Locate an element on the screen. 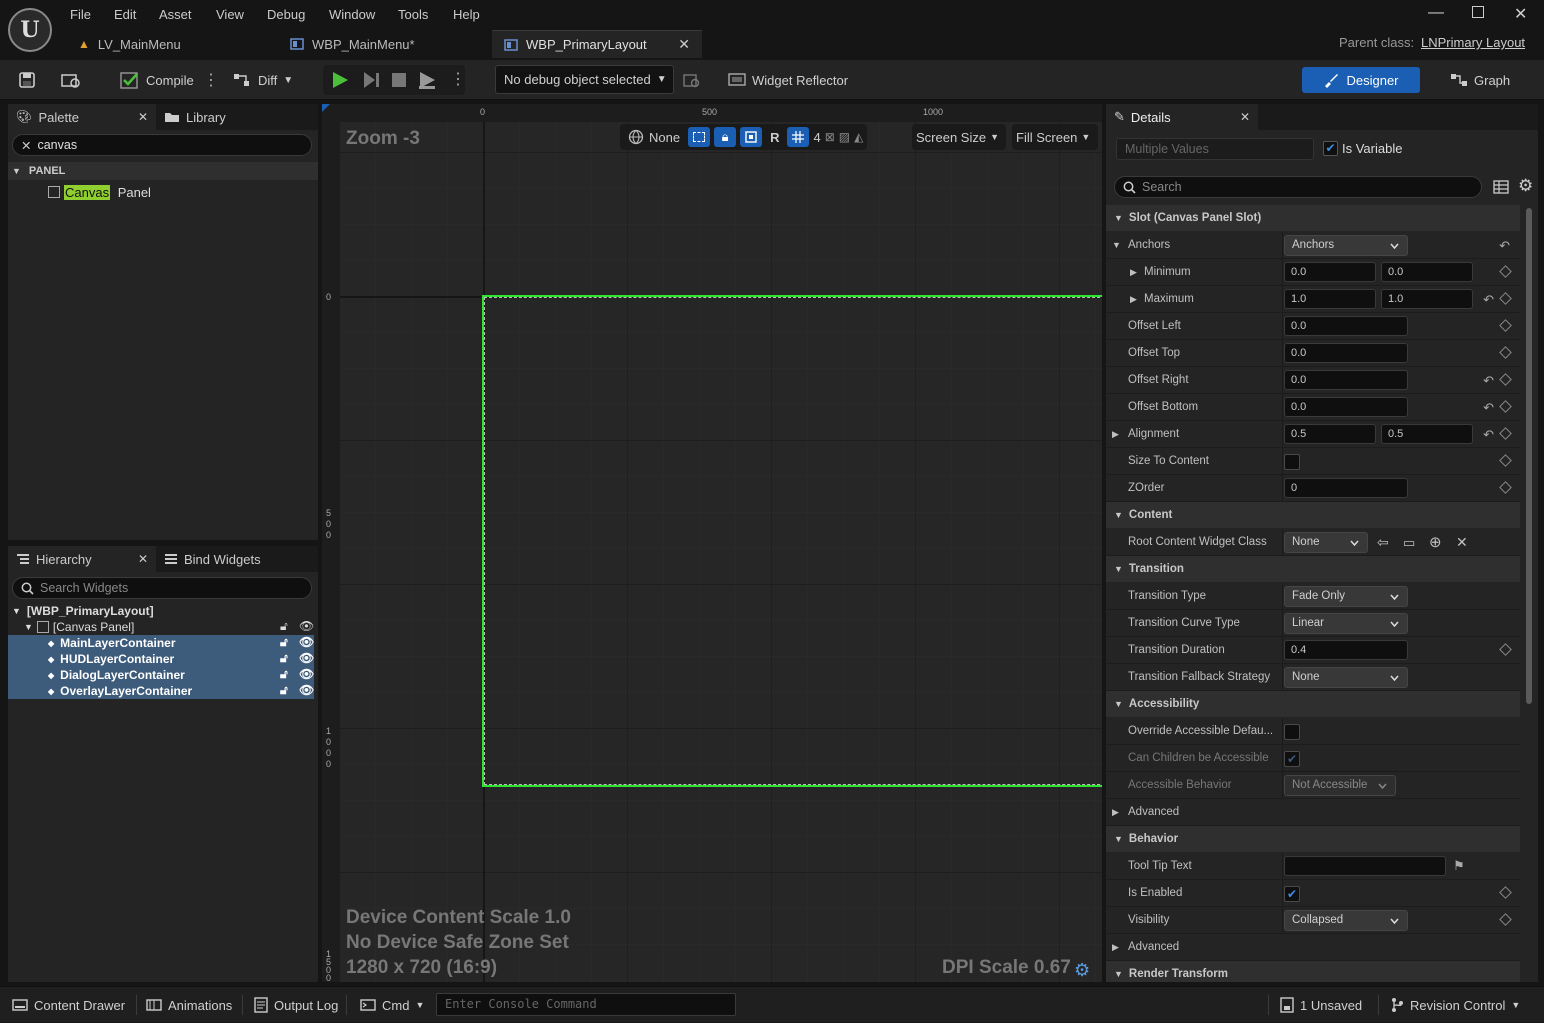  palette-item-canvas-panel: Canvas Panel is located at coordinates (99, 192).